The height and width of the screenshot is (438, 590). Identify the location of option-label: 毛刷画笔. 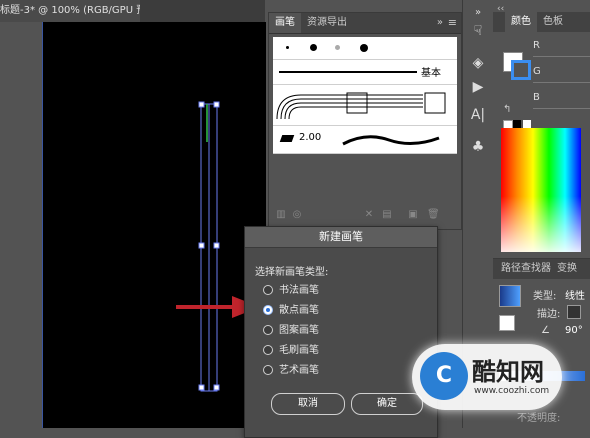
(299, 350).